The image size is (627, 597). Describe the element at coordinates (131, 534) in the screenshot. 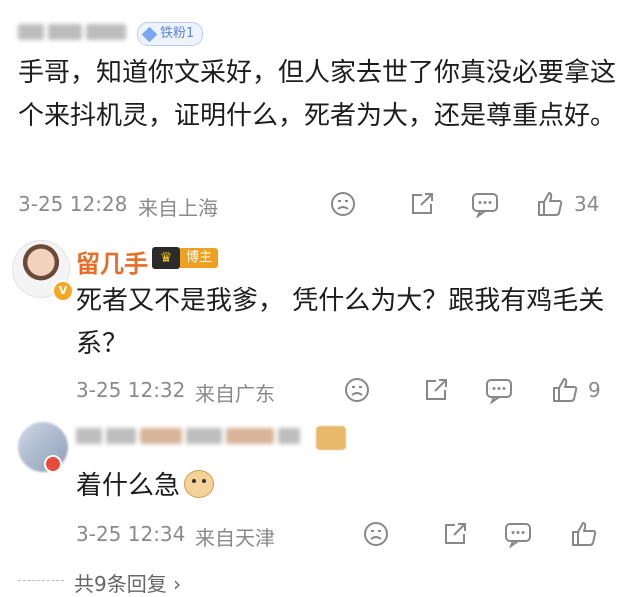

I see `reply-time: 3-25 12:34` at that location.